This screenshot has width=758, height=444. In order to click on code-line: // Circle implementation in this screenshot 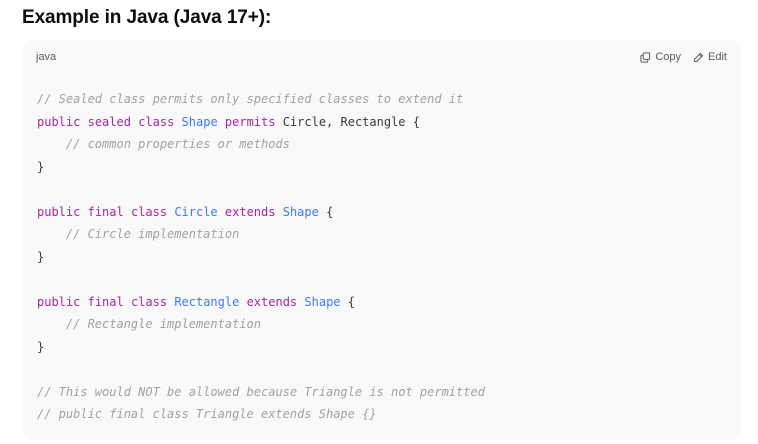, I will do `click(384, 234)`.